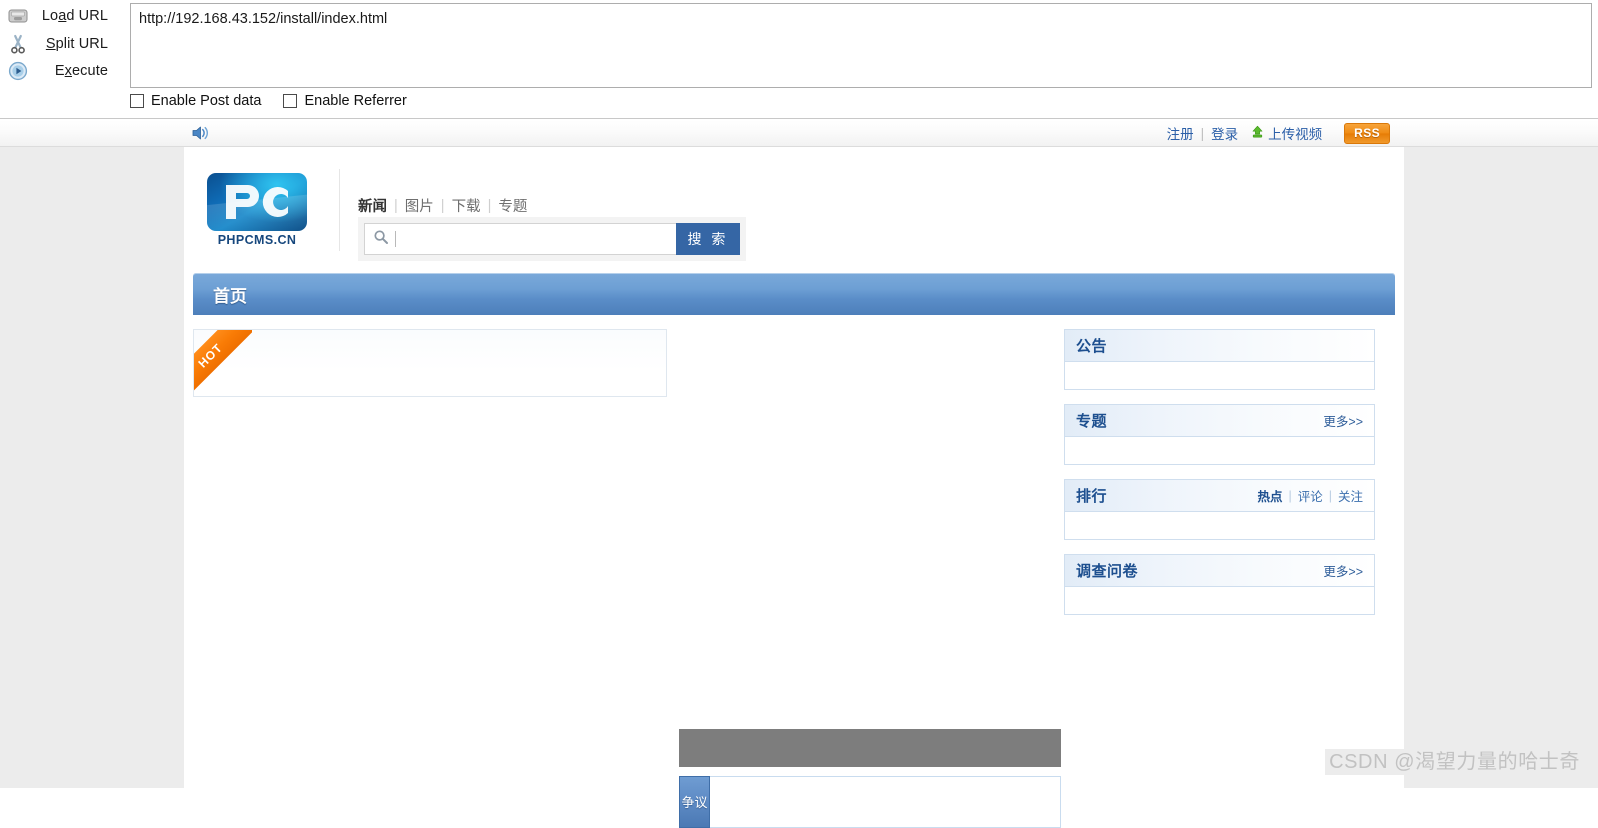  What do you see at coordinates (395, 239) in the screenshot?
I see `search-caret` at bounding box center [395, 239].